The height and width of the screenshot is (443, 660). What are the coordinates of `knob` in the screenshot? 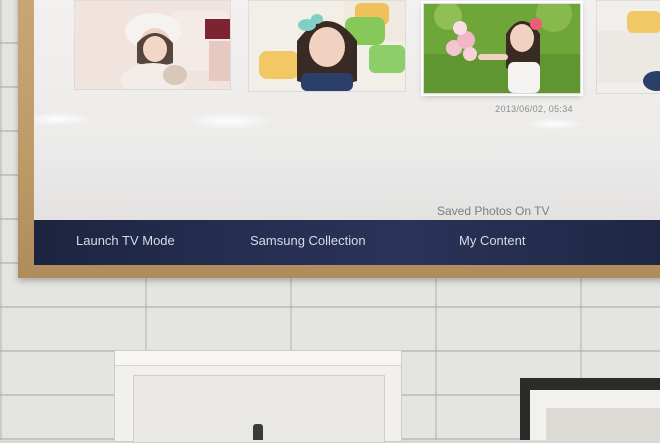 It's located at (258, 432).